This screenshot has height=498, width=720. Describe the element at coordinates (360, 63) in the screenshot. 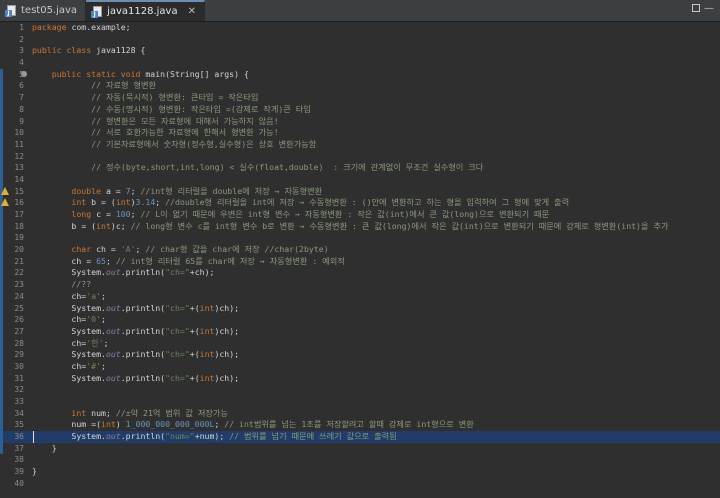

I see `code-line: 4` at that location.